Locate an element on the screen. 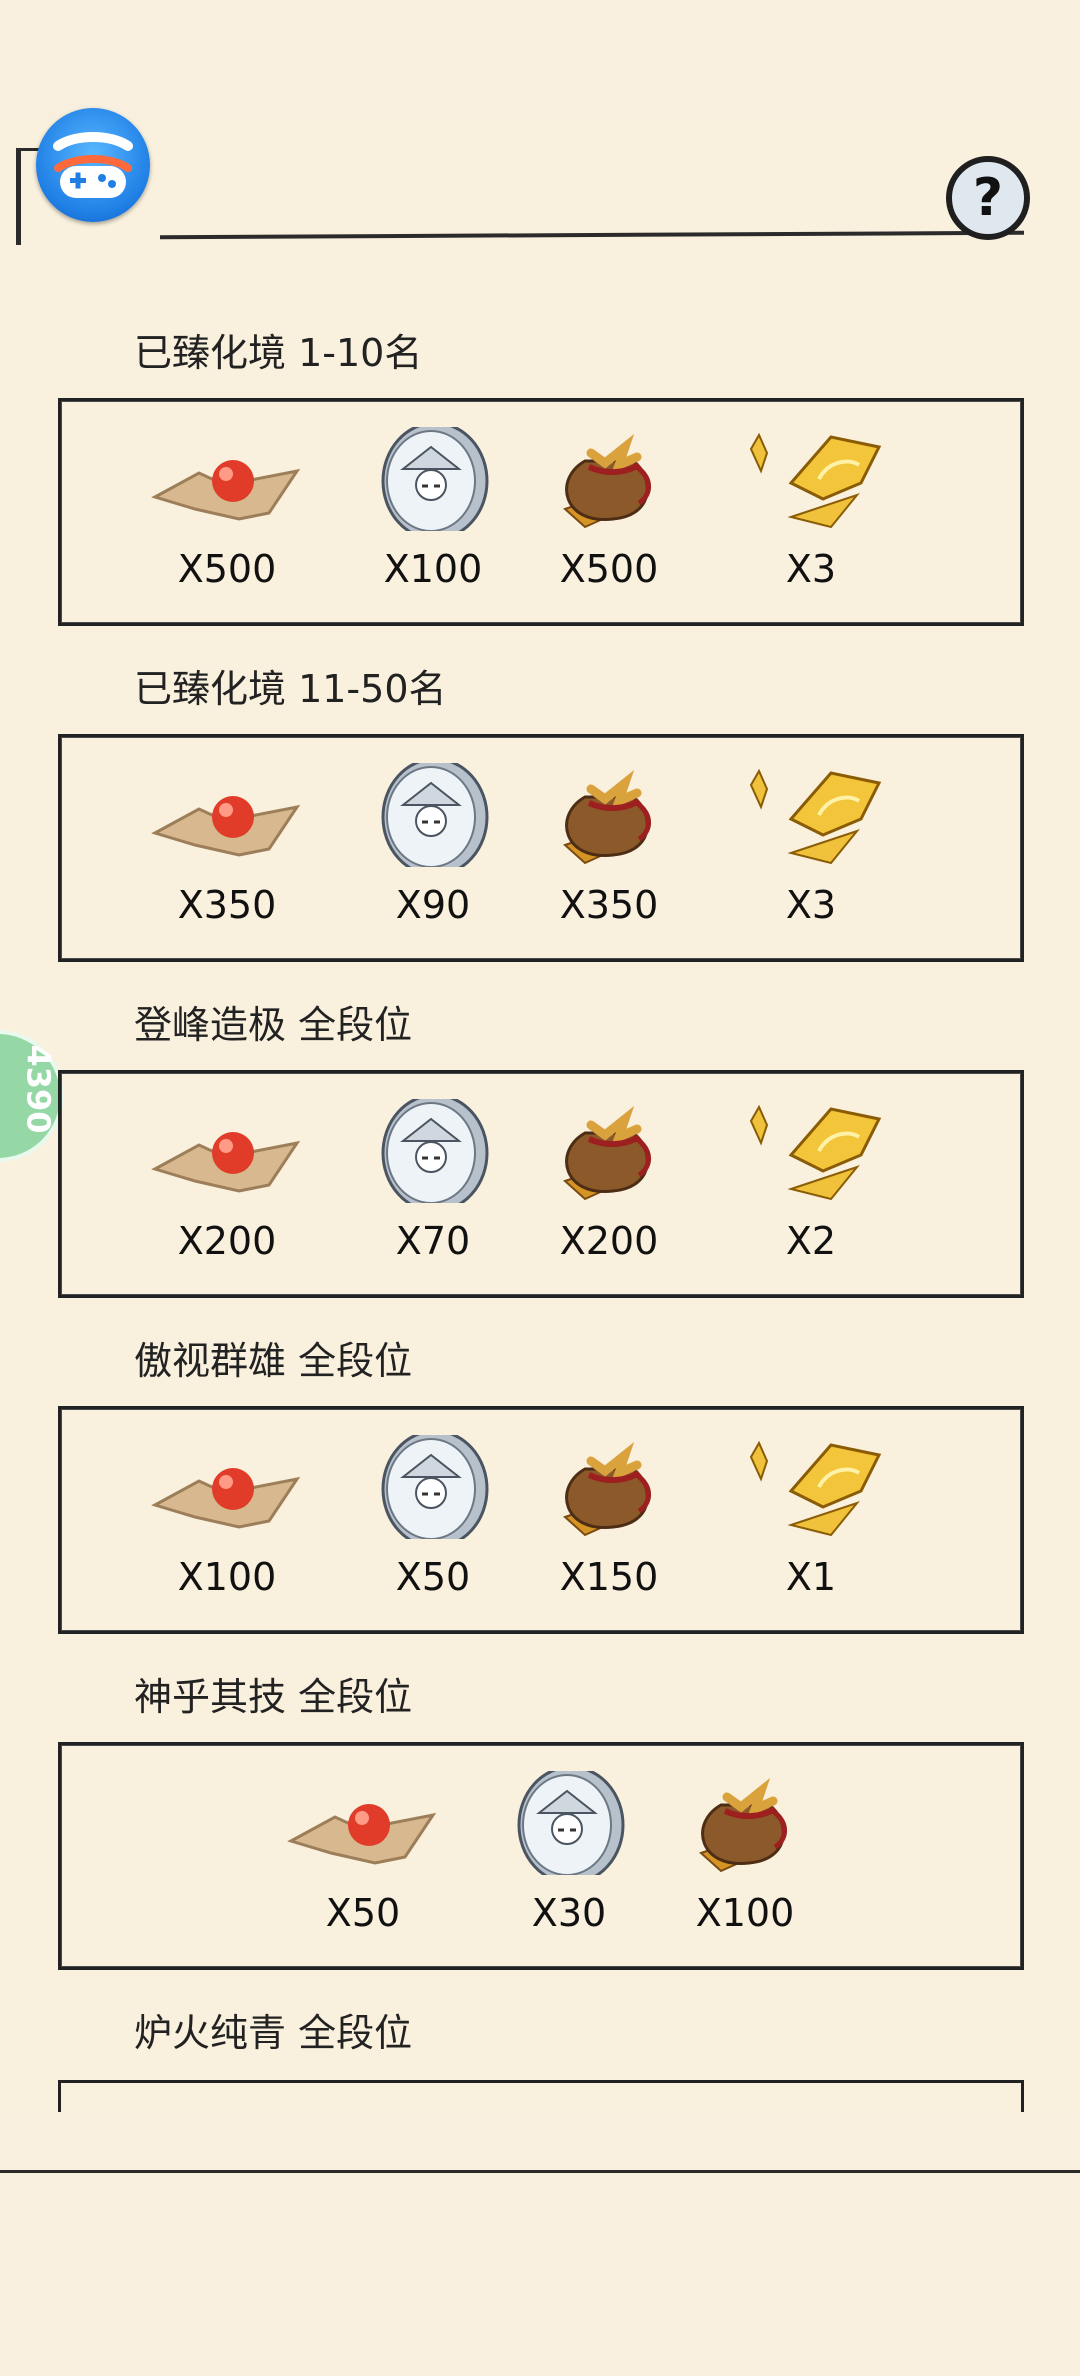 The width and height of the screenshot is (1080, 2376). reward-item: X90 is located at coordinates (433, 845).